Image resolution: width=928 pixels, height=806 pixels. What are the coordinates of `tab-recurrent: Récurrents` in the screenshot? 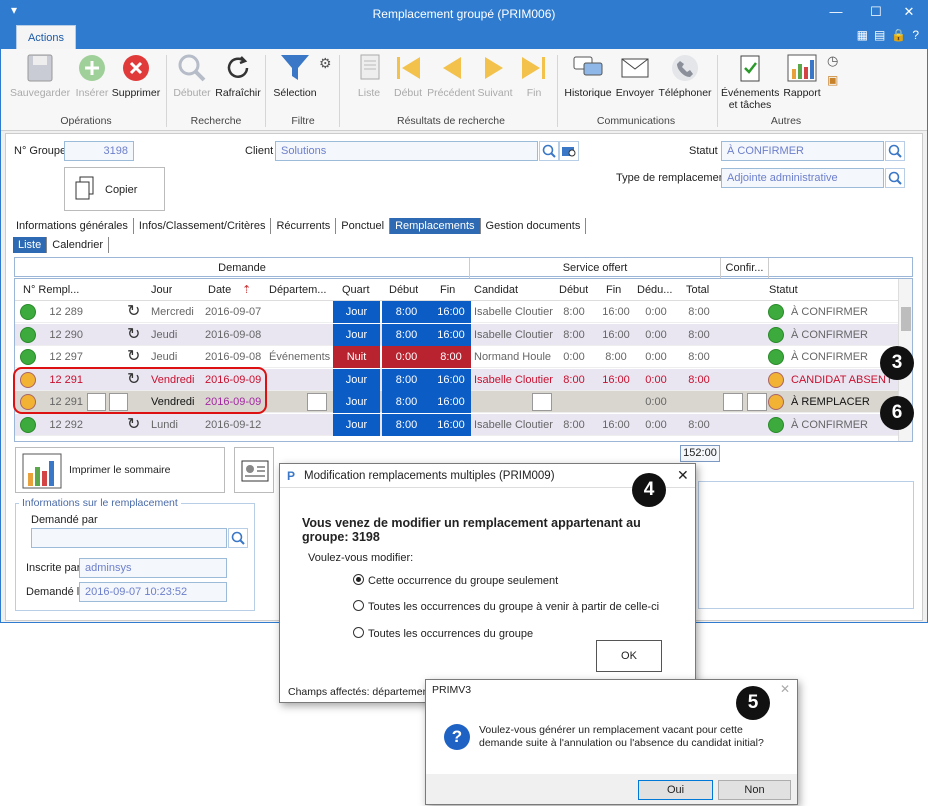 It's located at (304, 226).